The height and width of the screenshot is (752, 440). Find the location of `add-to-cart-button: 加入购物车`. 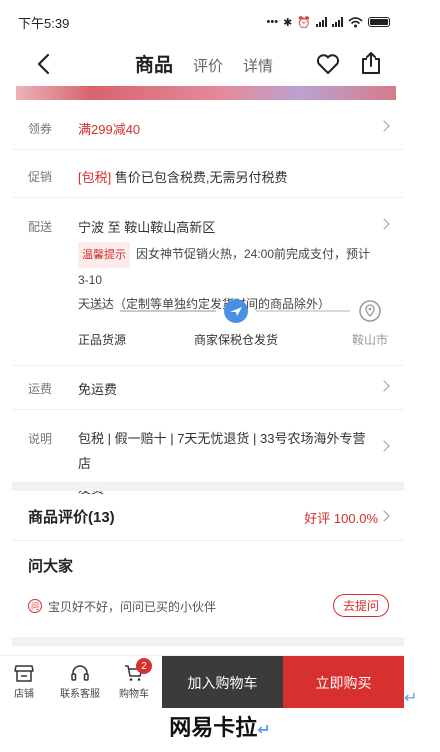

add-to-cart-button: 加入购物车 is located at coordinates (222, 682).